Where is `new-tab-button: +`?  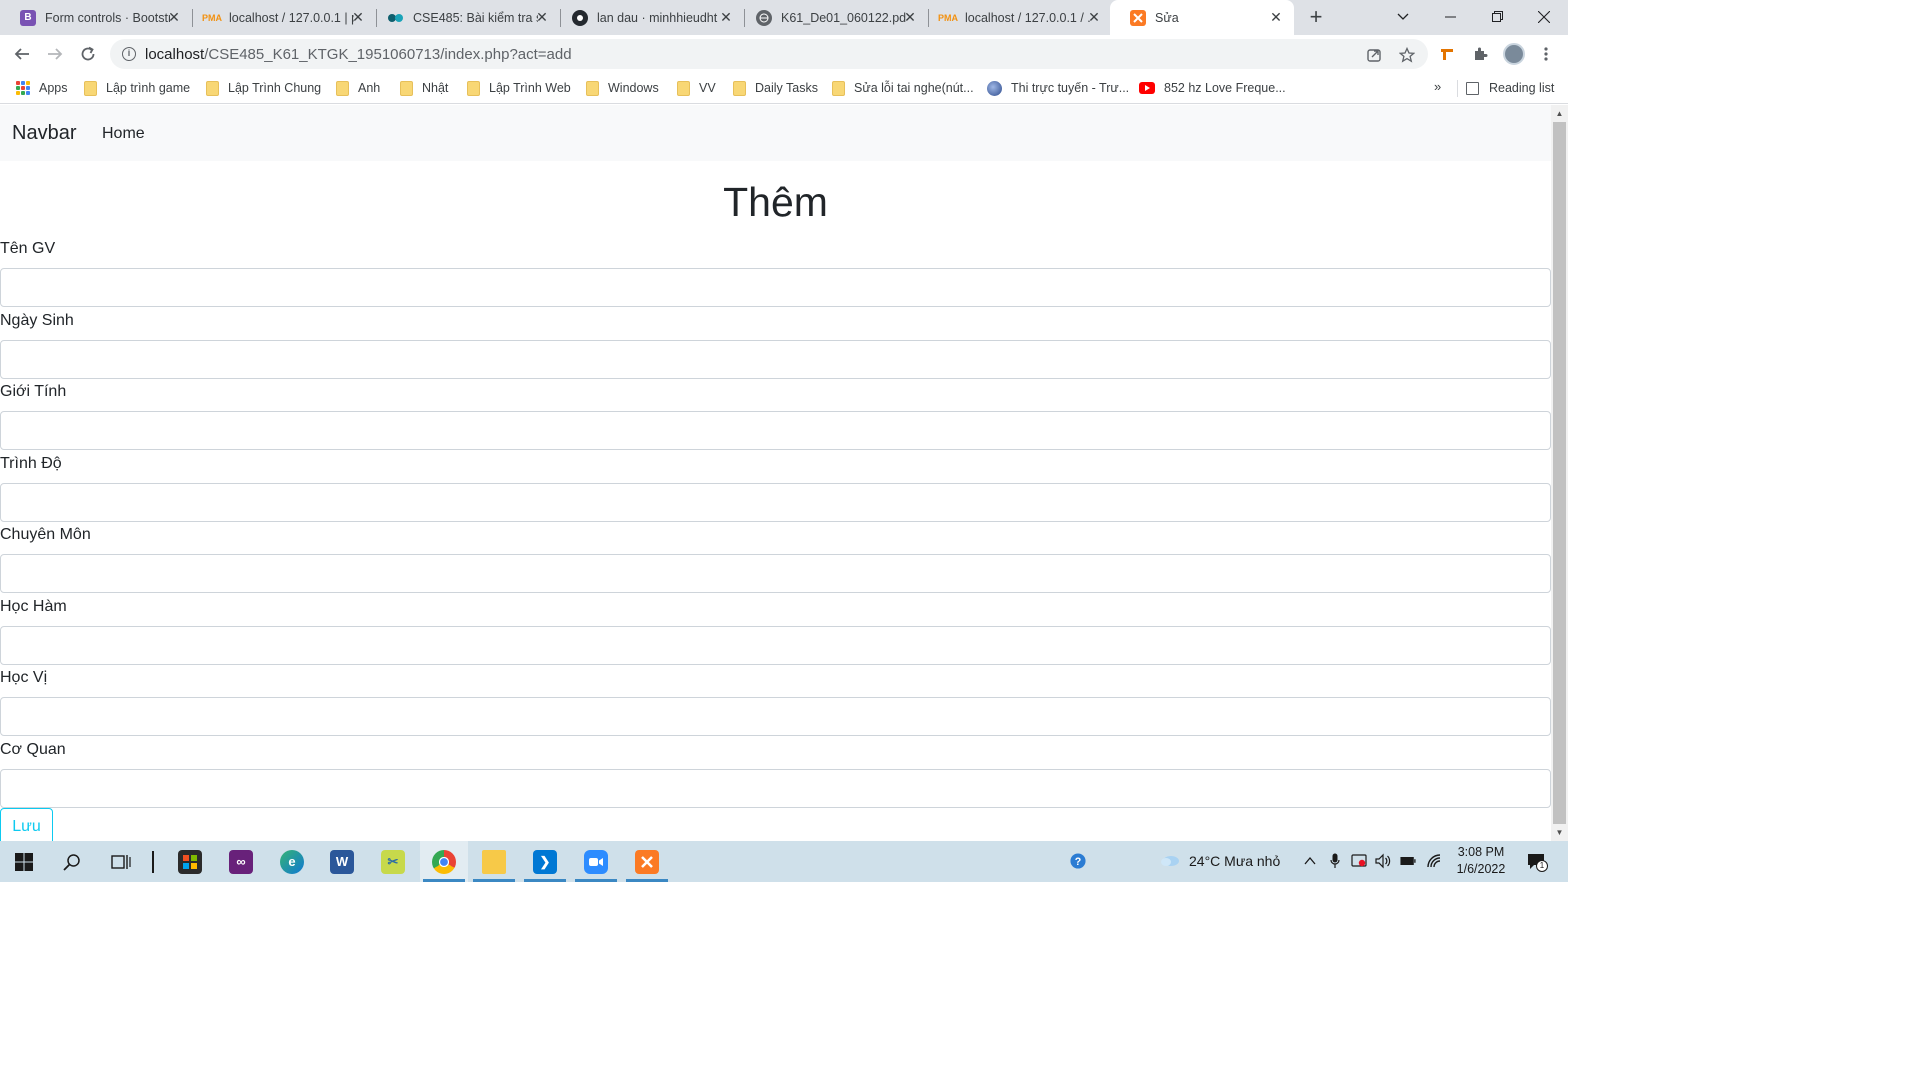
new-tab-button: + is located at coordinates (1316, 18).